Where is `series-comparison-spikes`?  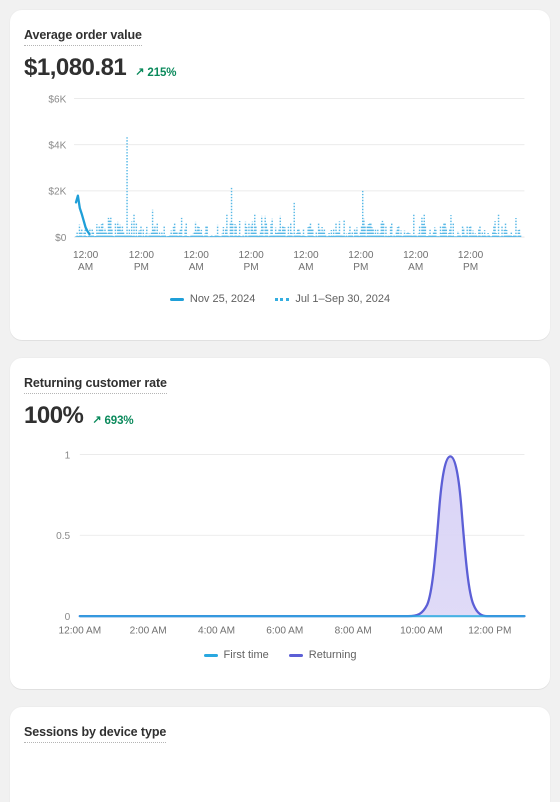
series-comparison-spikes is located at coordinates (298, 187).